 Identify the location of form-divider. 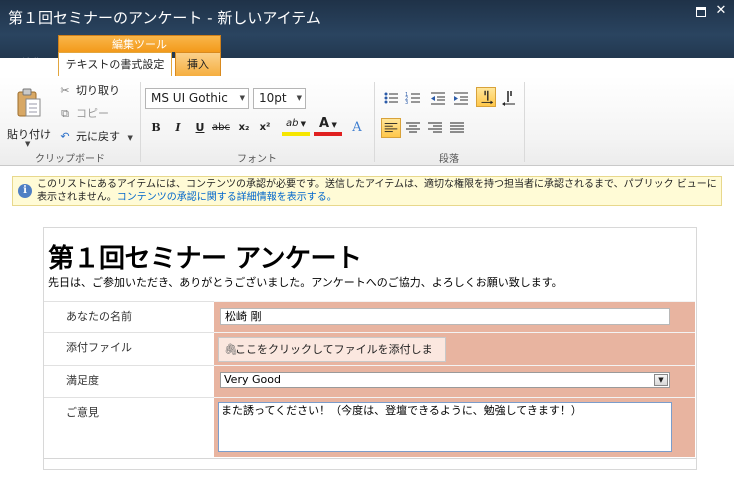
(370, 458).